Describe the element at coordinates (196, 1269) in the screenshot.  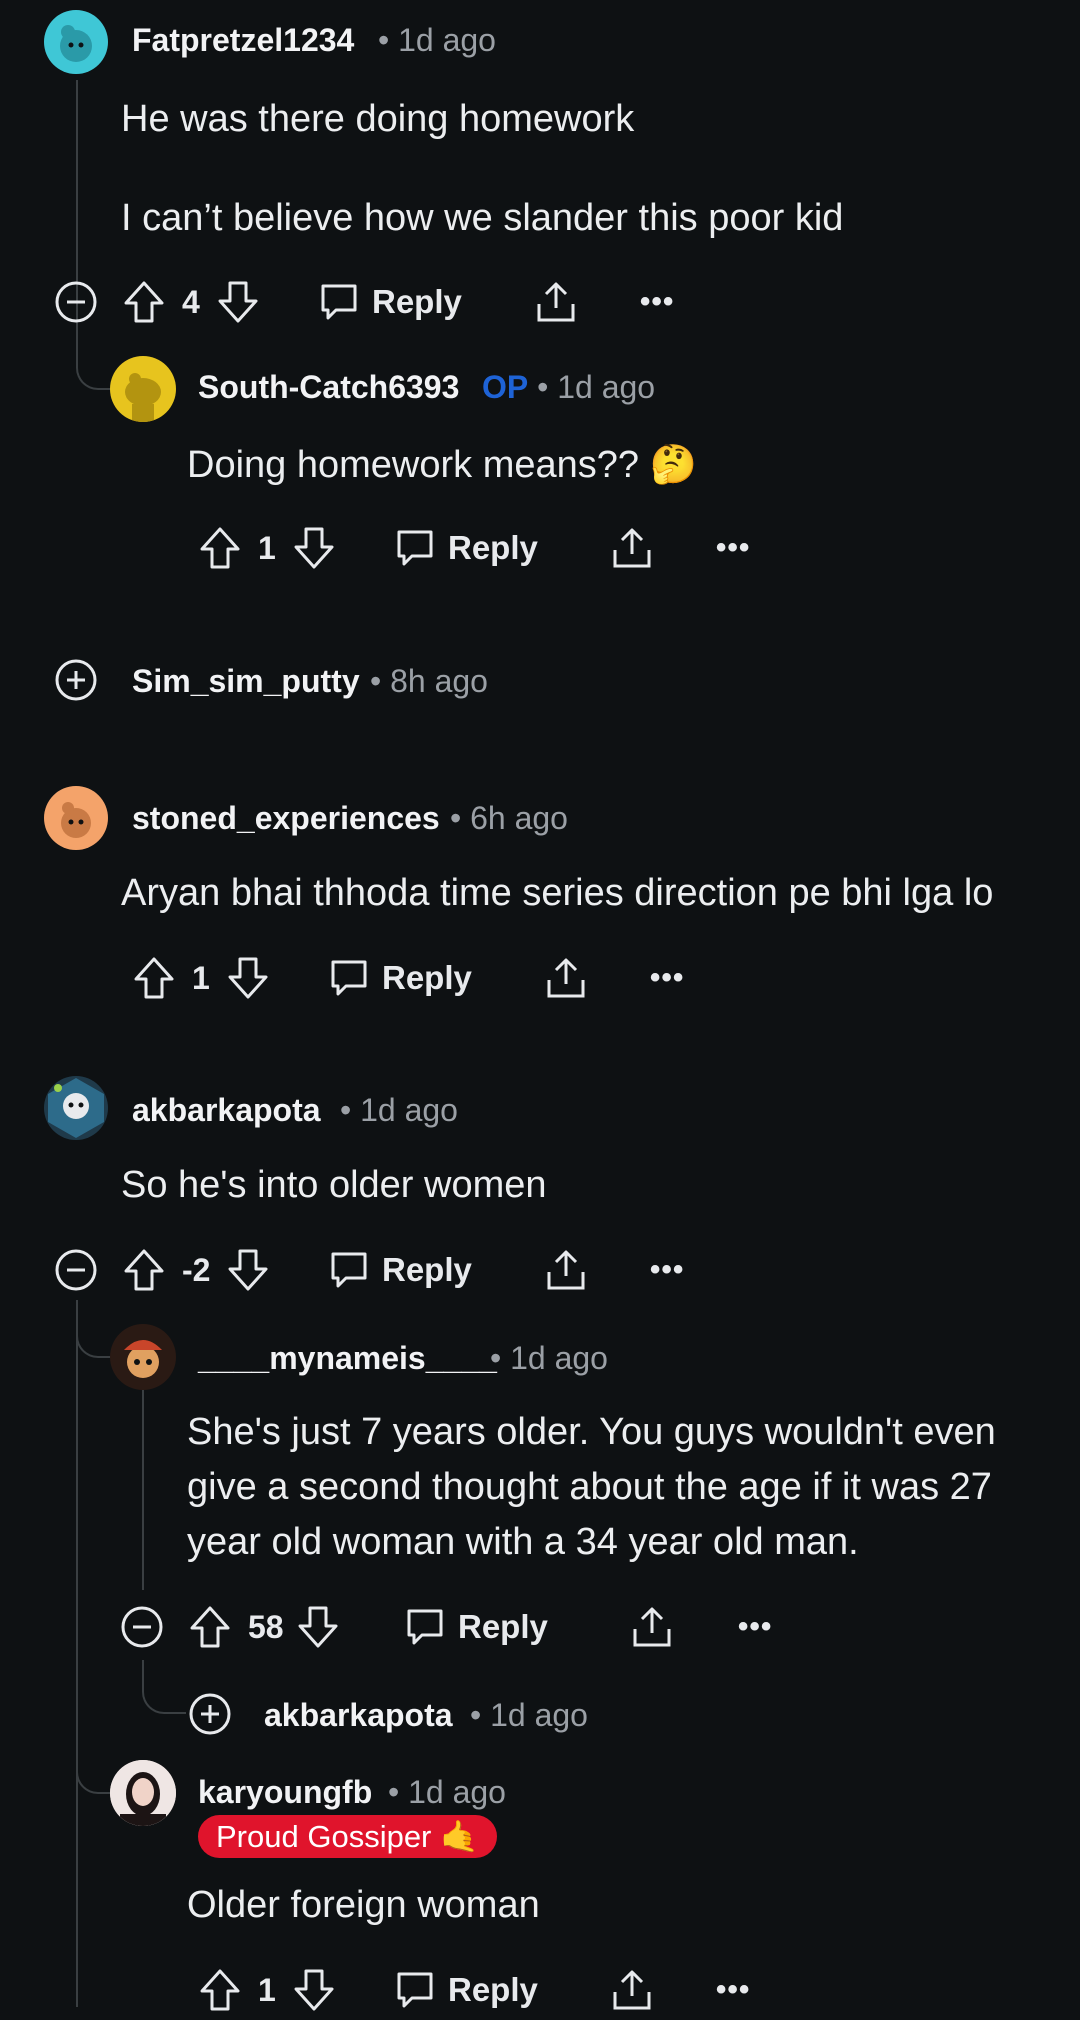
I see `score: -2` at that location.